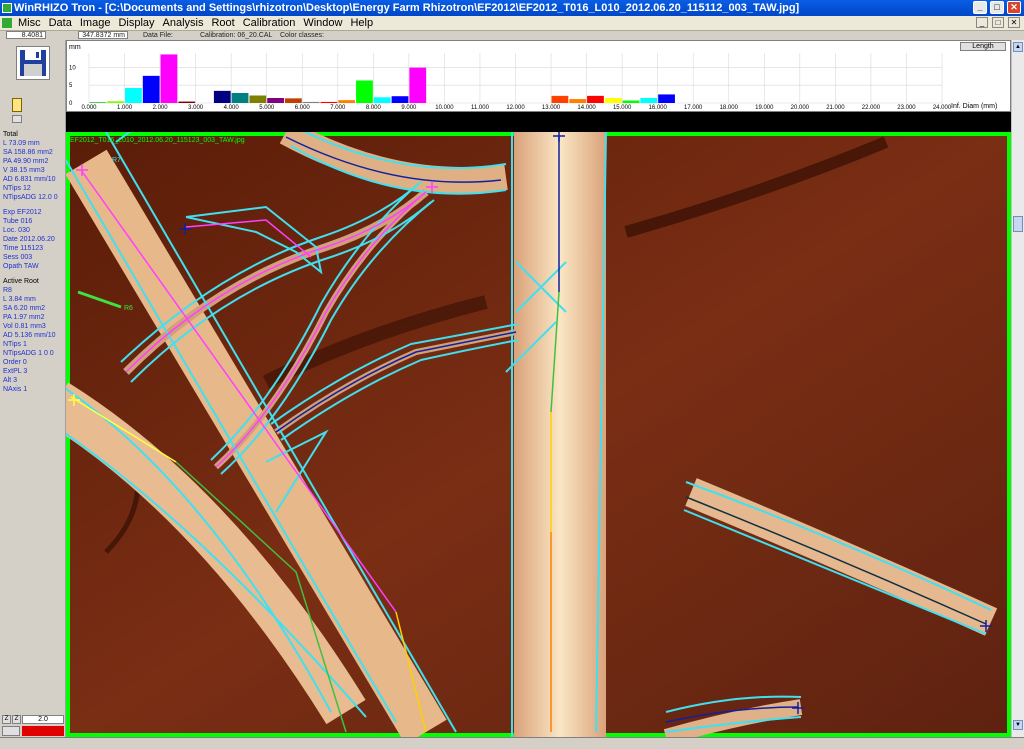 The image size is (1024, 749). I want to click on value-field-2: 347.8372 mm, so click(103, 35).